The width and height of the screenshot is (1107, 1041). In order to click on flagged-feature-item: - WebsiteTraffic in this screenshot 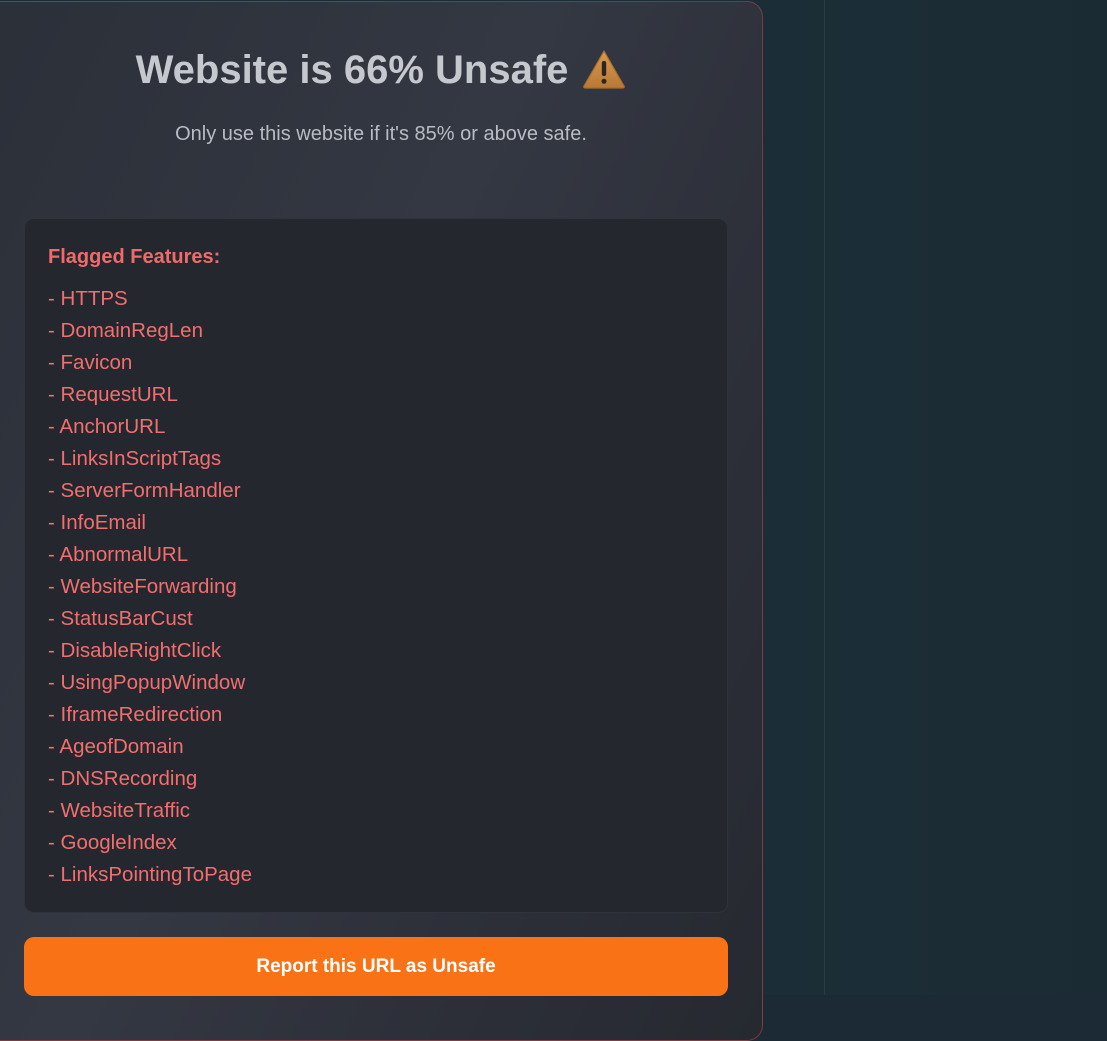, I will do `click(119, 810)`.